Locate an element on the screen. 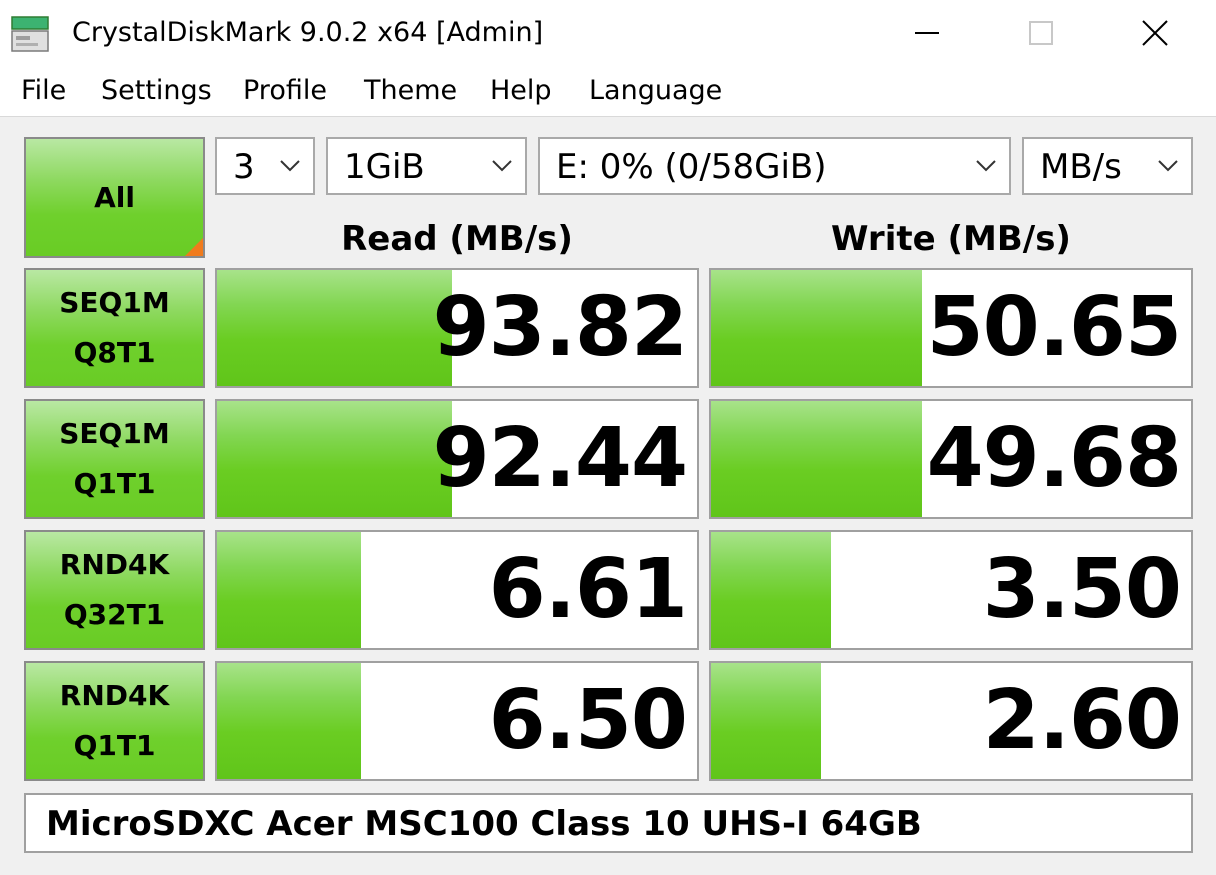 The height and width of the screenshot is (875, 1216). close-button is located at coordinates (1155, 33).